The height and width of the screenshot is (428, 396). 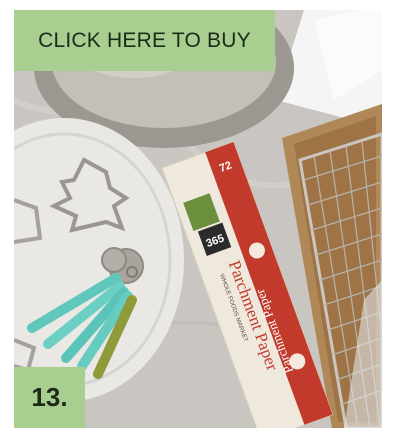 I want to click on click-to-buy-banner: CLICK HERE TO BUY, so click(x=144, y=40).